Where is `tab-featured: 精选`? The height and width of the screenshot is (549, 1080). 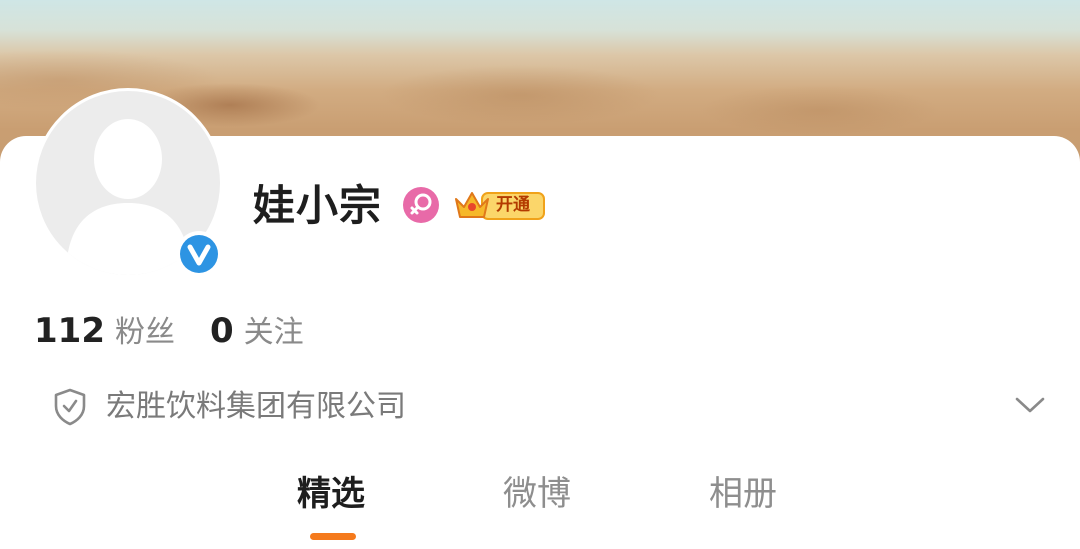
tab-featured: 精选 is located at coordinates (331, 494).